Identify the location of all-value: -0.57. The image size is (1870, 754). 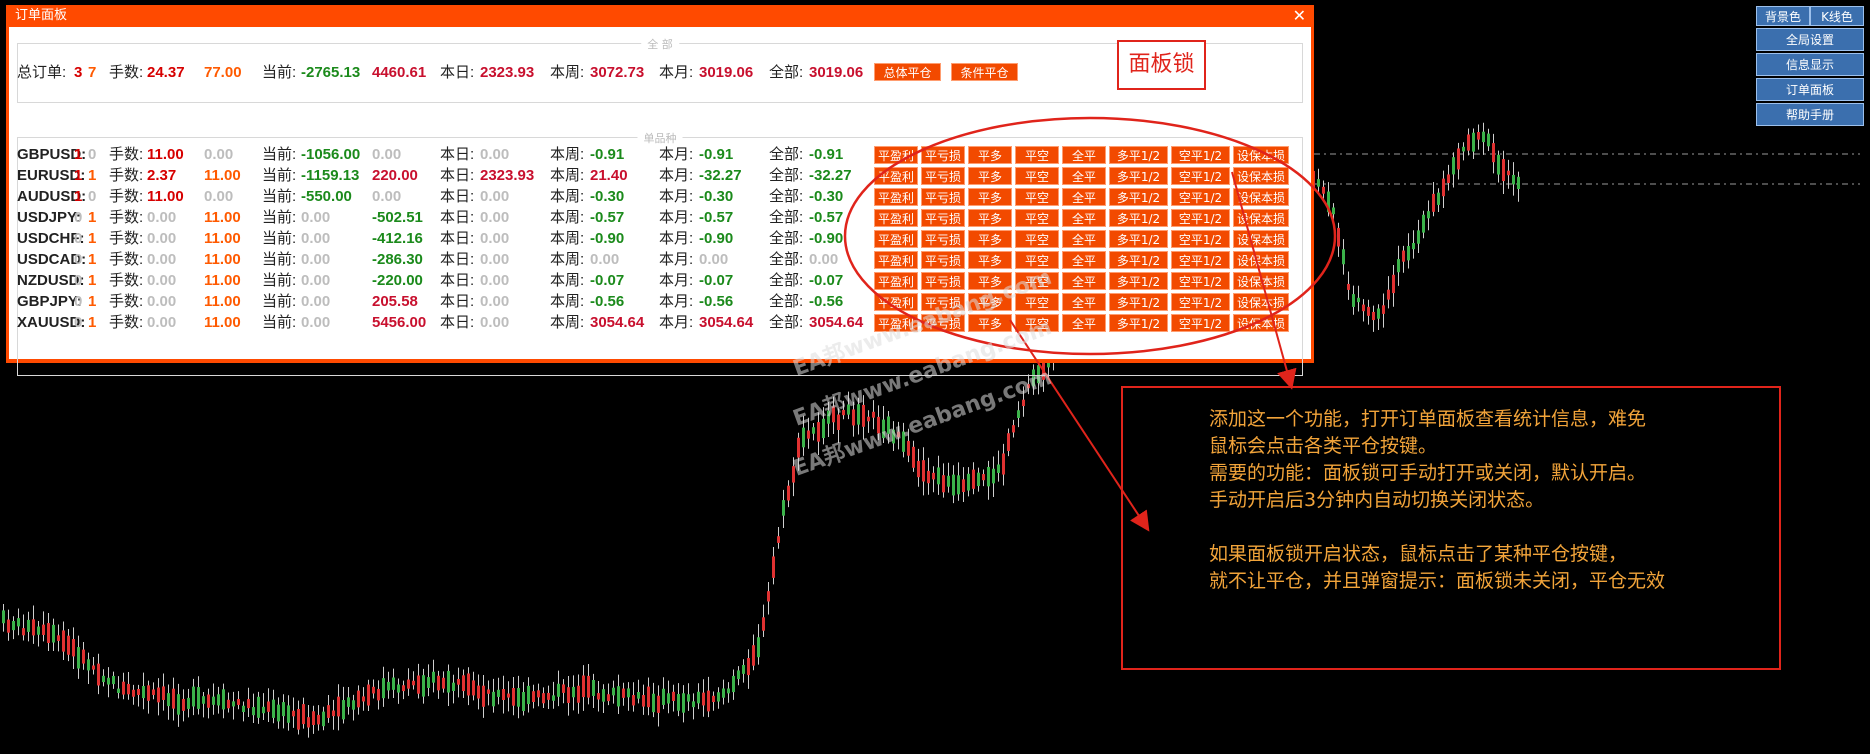
(826, 217).